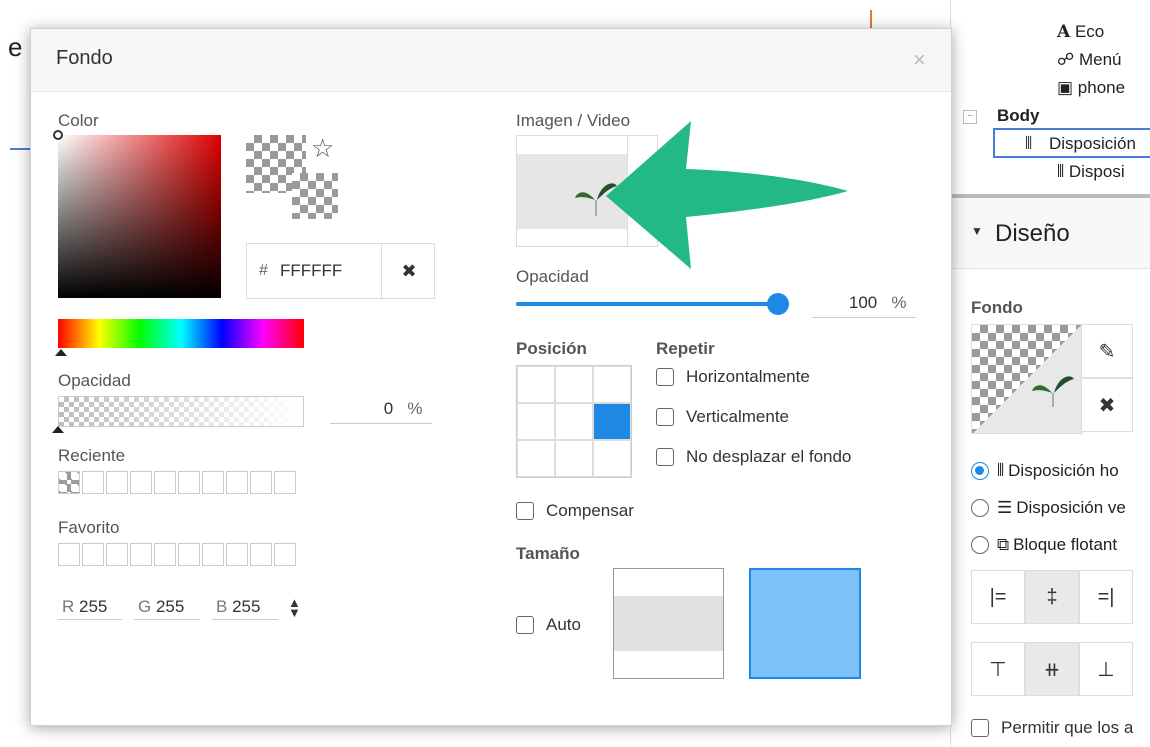 The width and height of the screenshot is (1150, 747). Describe the element at coordinates (415, 408) in the screenshot. I see `opacity-unit: %` at that location.